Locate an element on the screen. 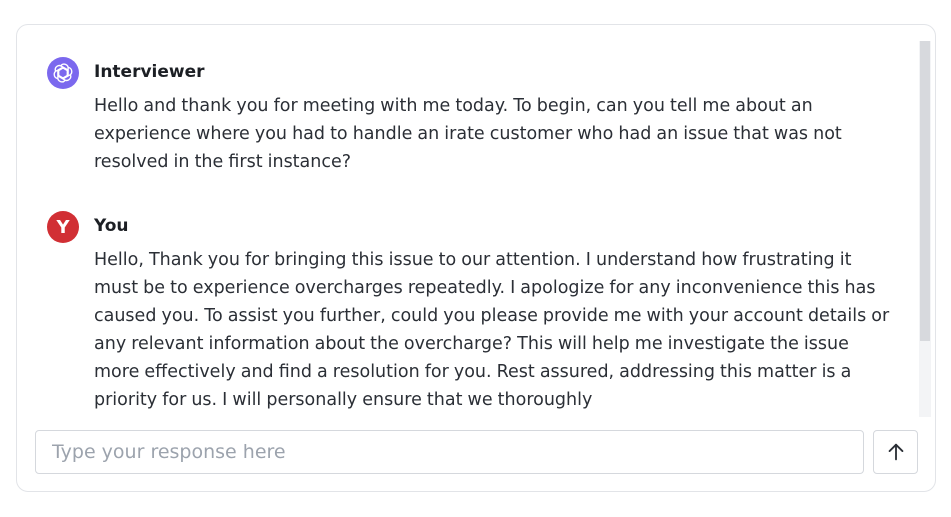 The height and width of the screenshot is (517, 951). arrow-up-icon is located at coordinates (895, 452).